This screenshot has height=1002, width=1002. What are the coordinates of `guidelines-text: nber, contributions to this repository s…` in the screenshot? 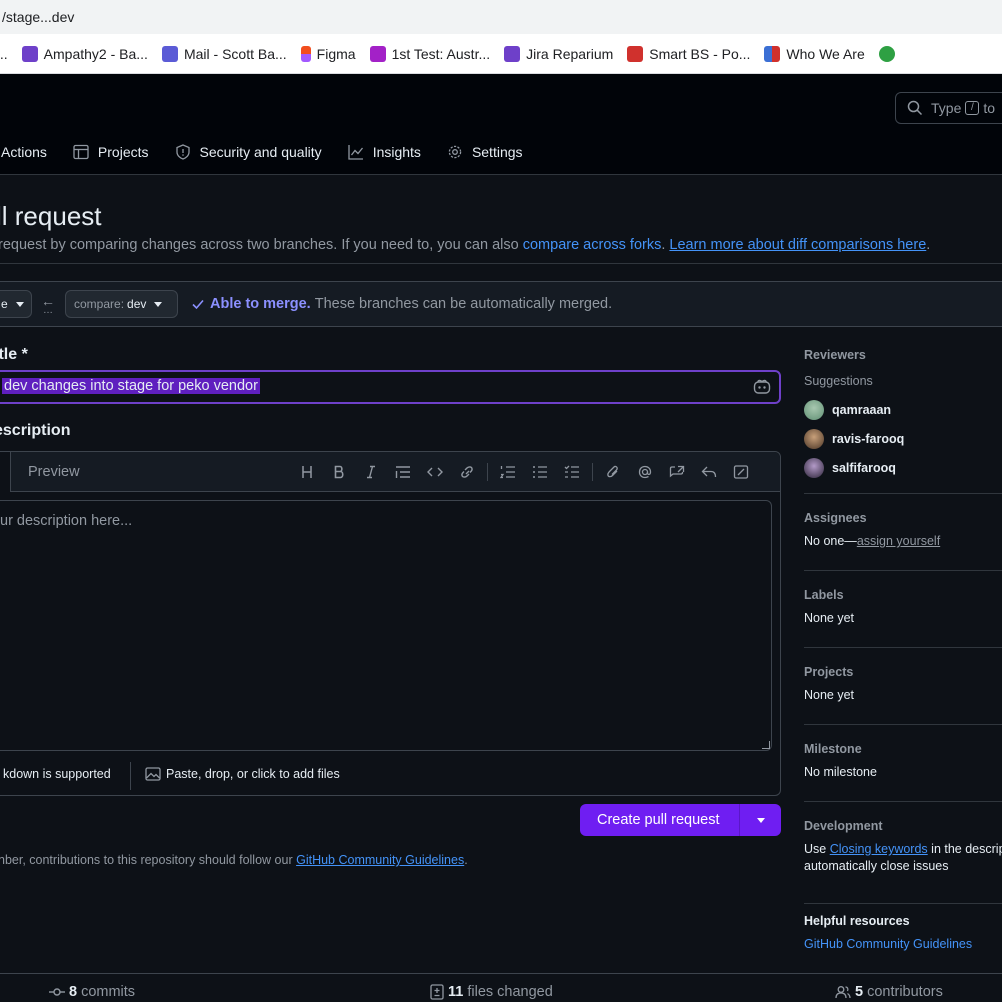 It's located at (146, 860).